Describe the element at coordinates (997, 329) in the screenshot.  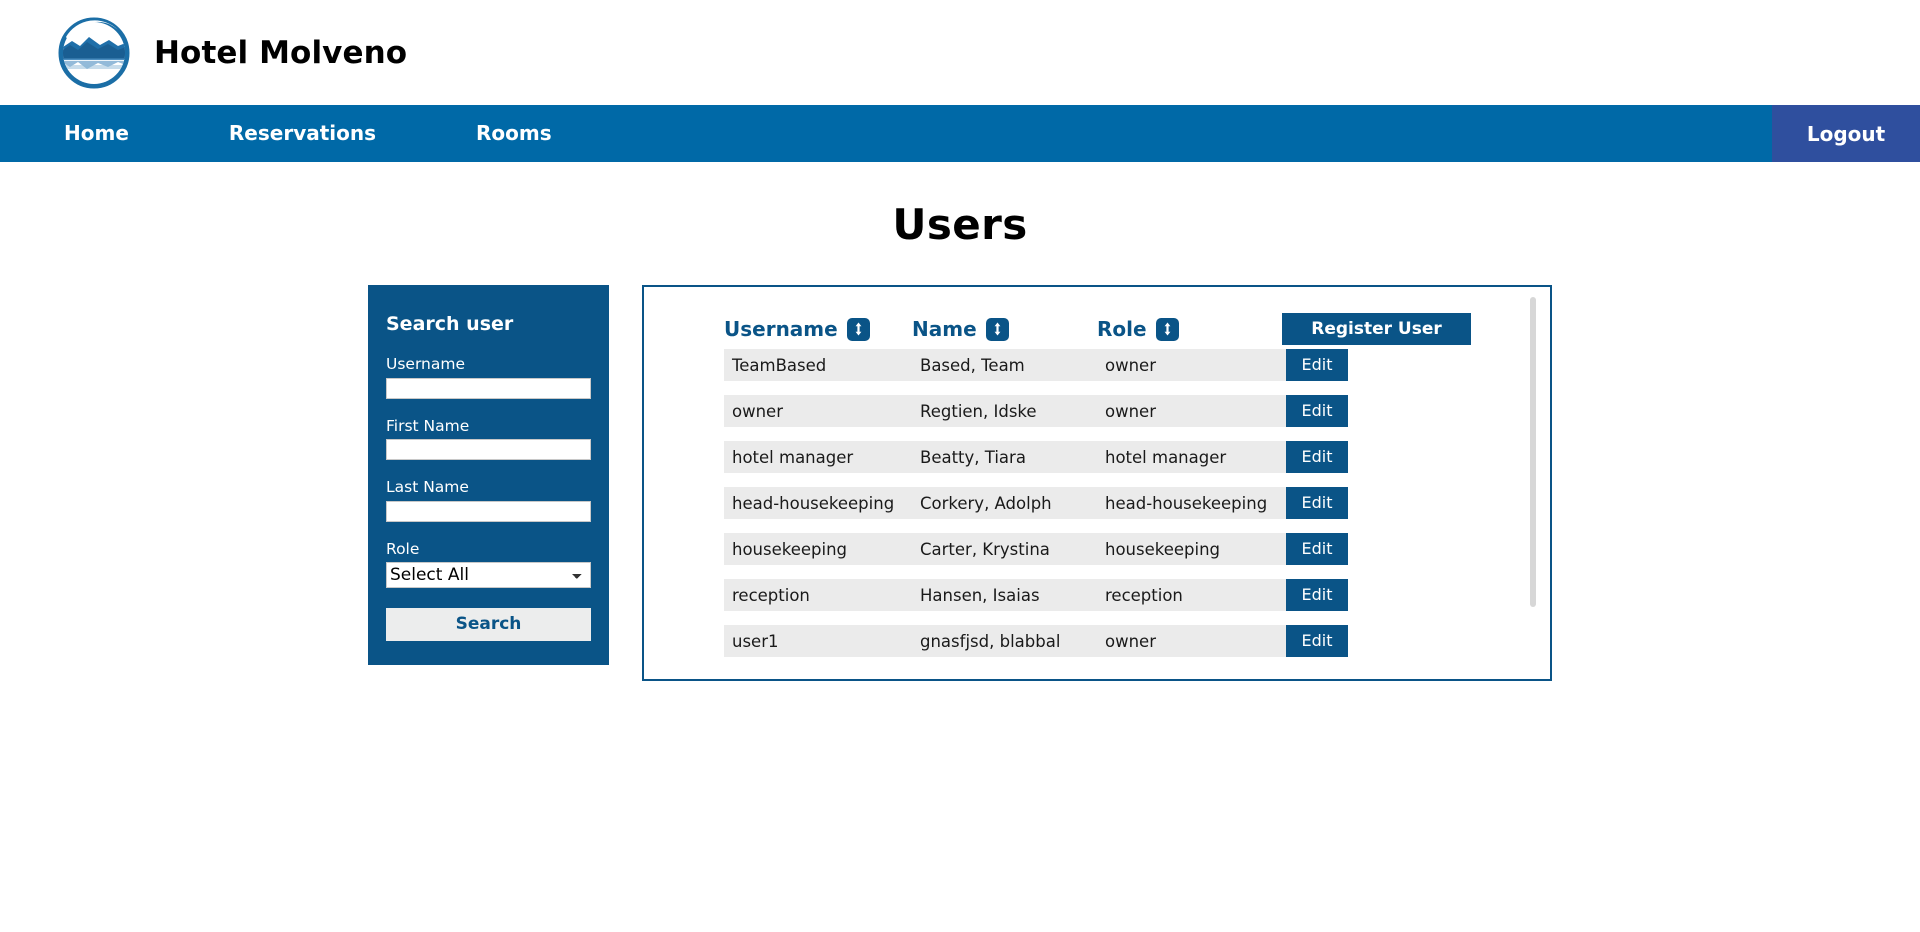
I see `sort-updown-icon-name` at that location.